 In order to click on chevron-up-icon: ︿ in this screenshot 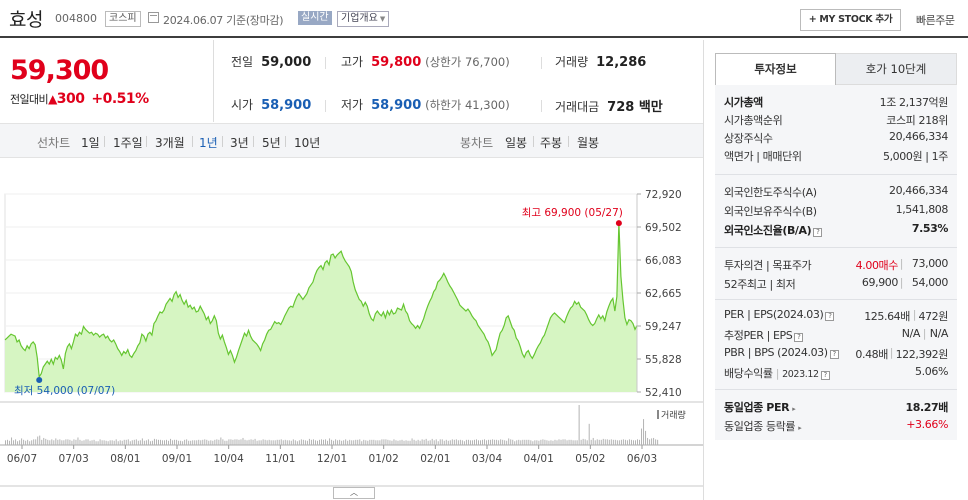, I will do `click(354, 492)`.